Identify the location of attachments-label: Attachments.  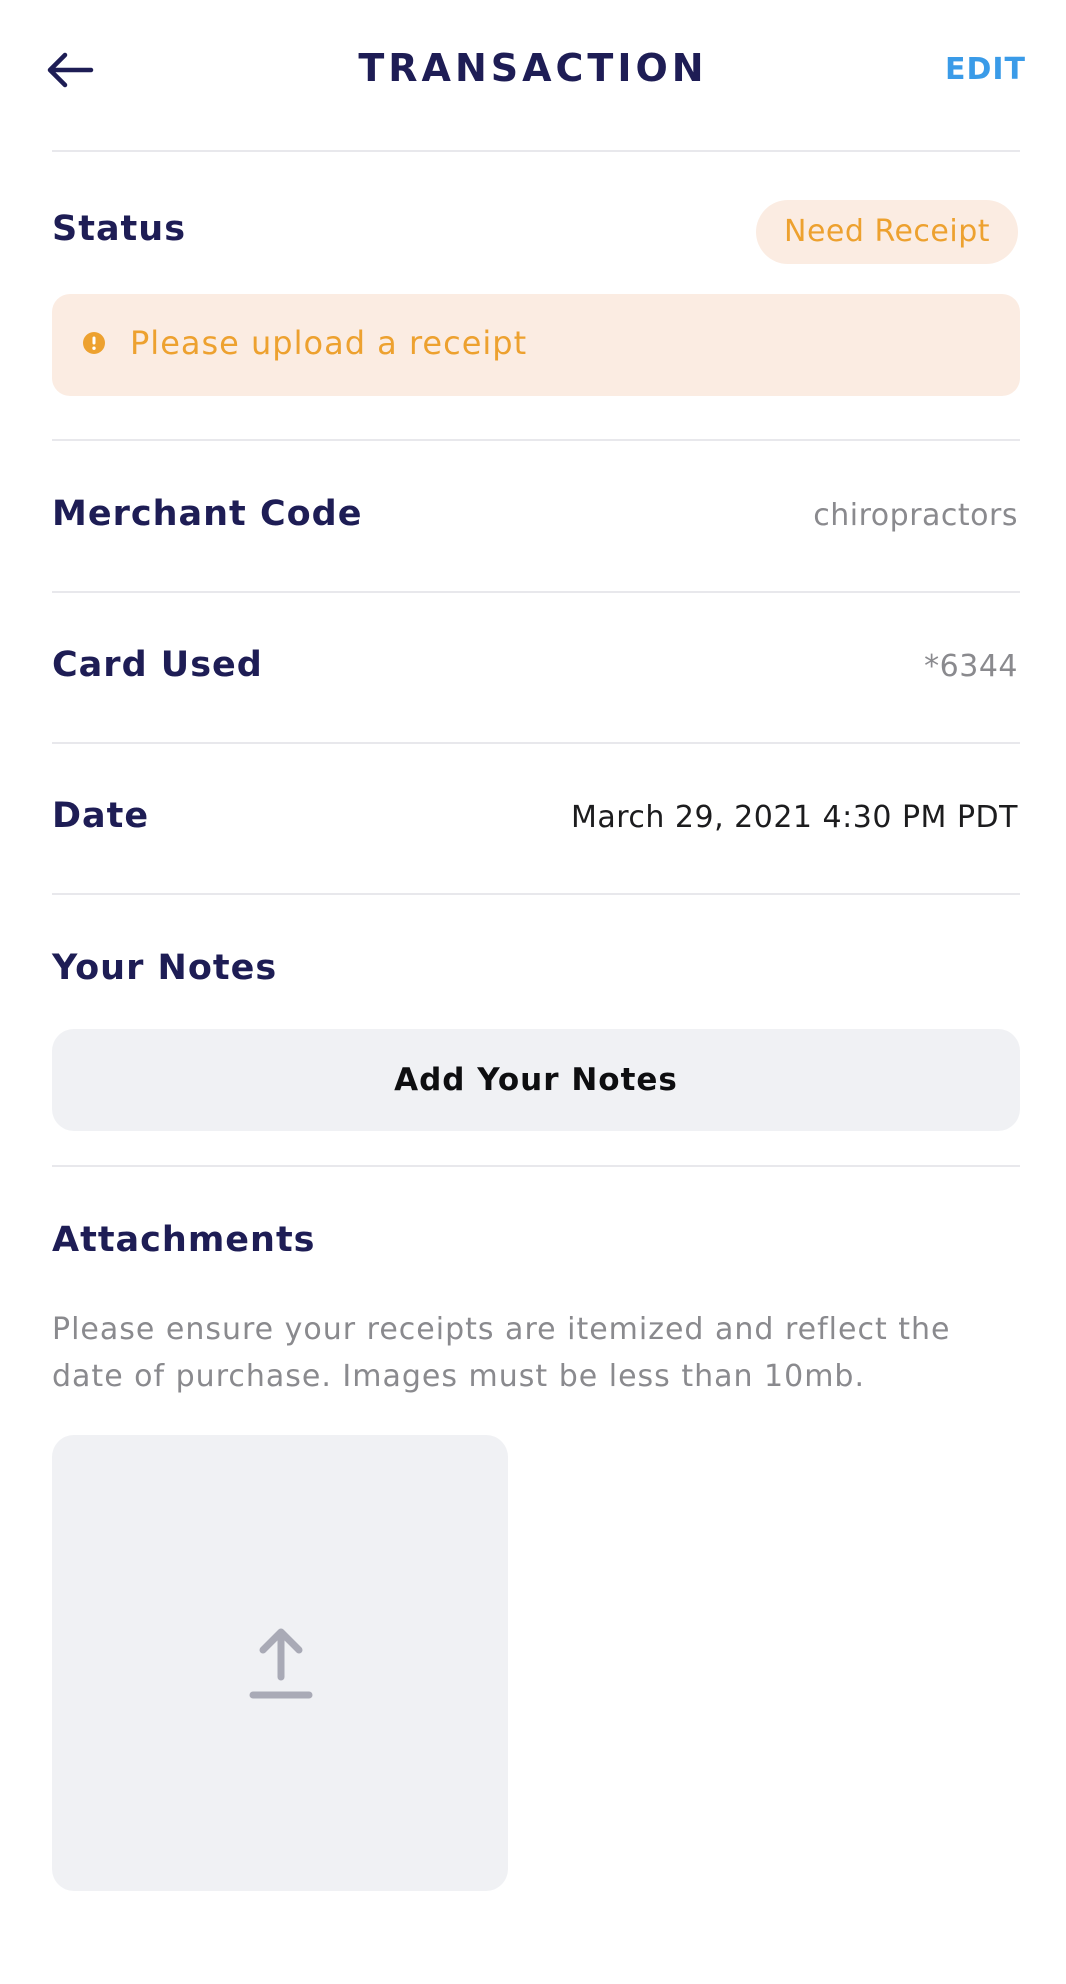
(184, 1240).